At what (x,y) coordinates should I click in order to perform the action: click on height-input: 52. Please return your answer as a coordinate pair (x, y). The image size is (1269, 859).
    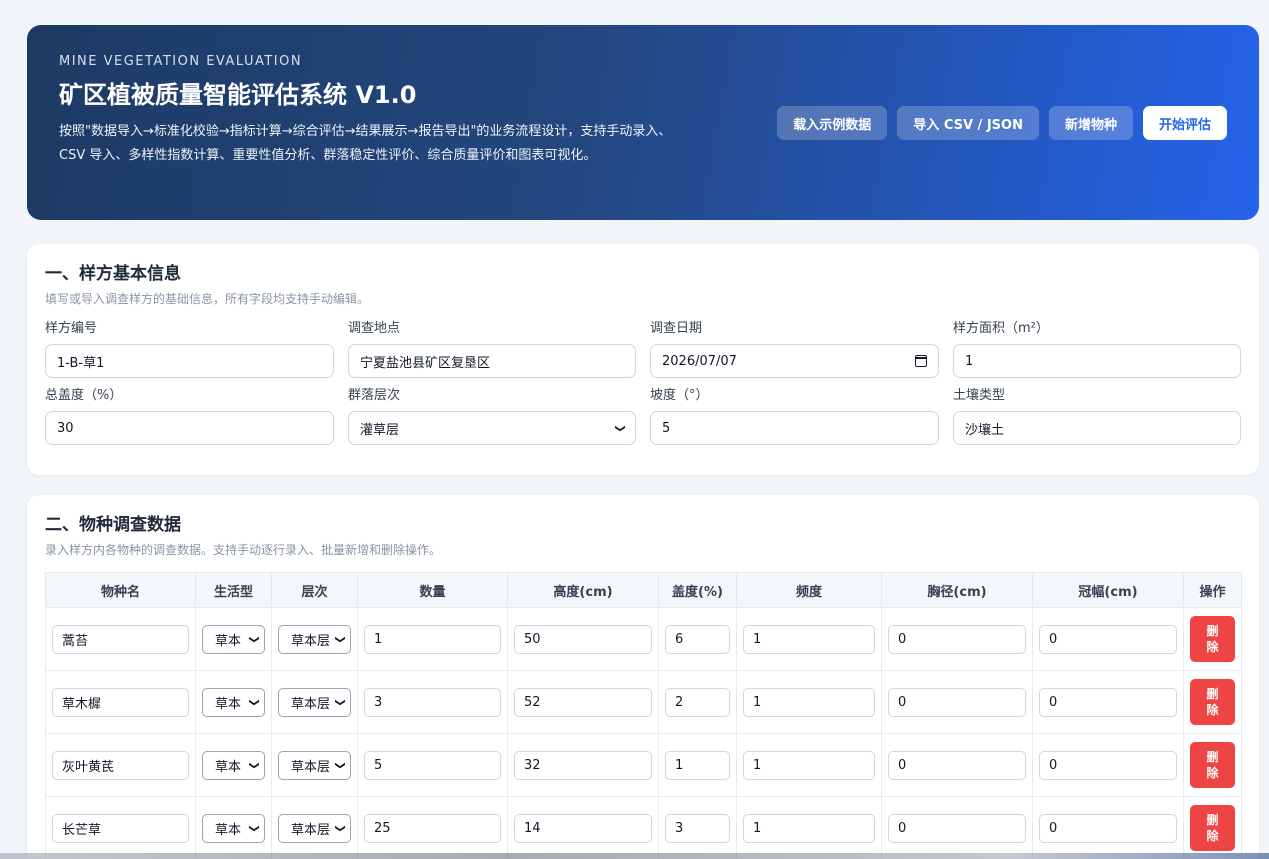
    Looking at the image, I should click on (583, 702).